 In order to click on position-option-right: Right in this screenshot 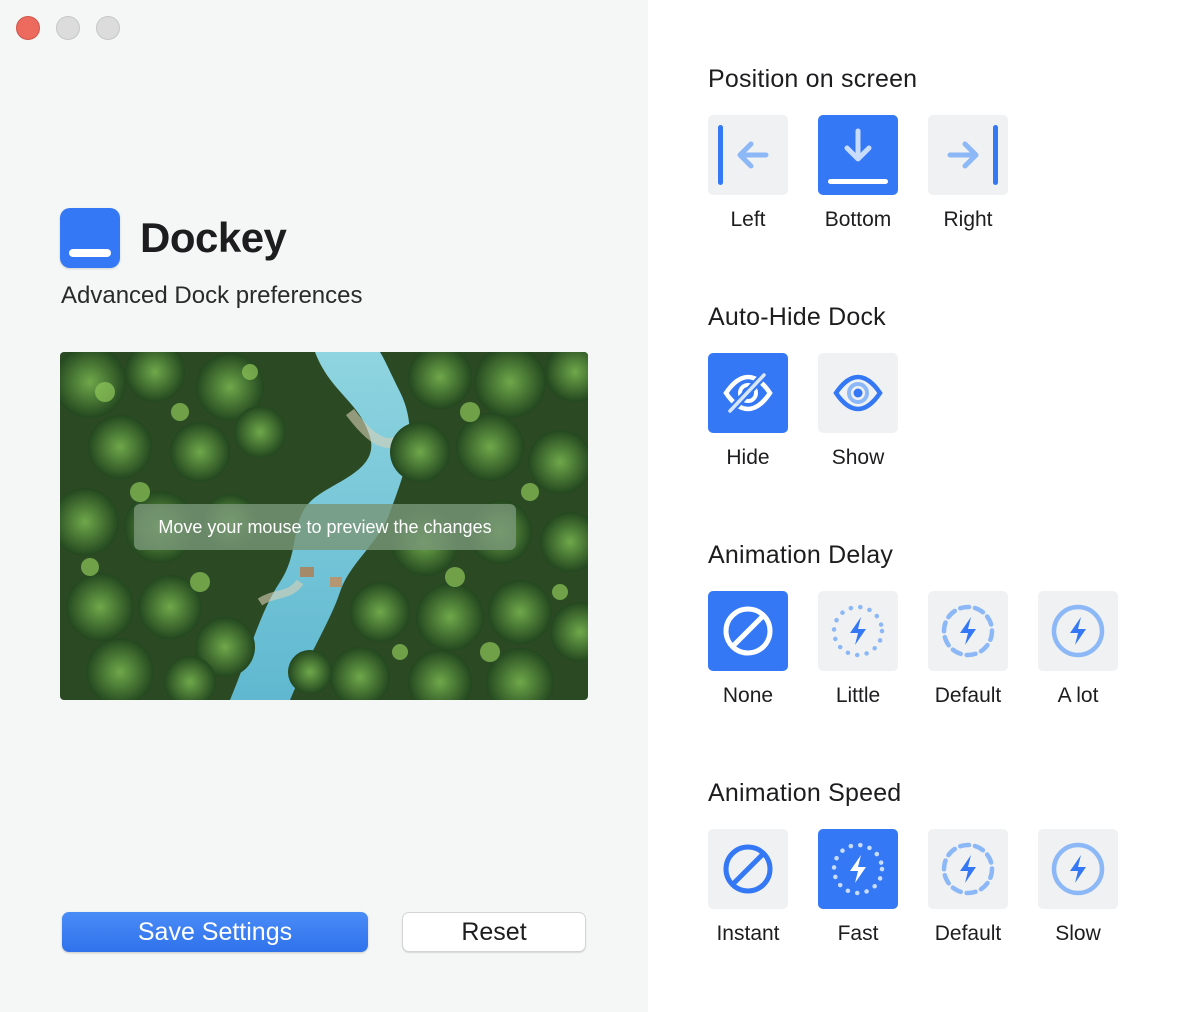, I will do `click(968, 174)`.